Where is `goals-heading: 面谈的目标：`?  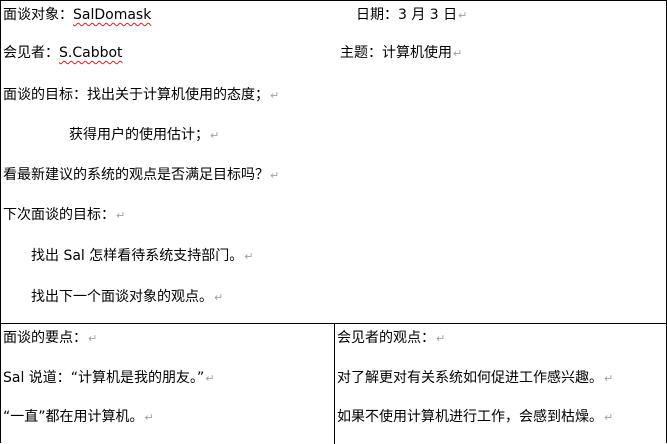
goals-heading: 面谈的目标： is located at coordinates (45, 95).